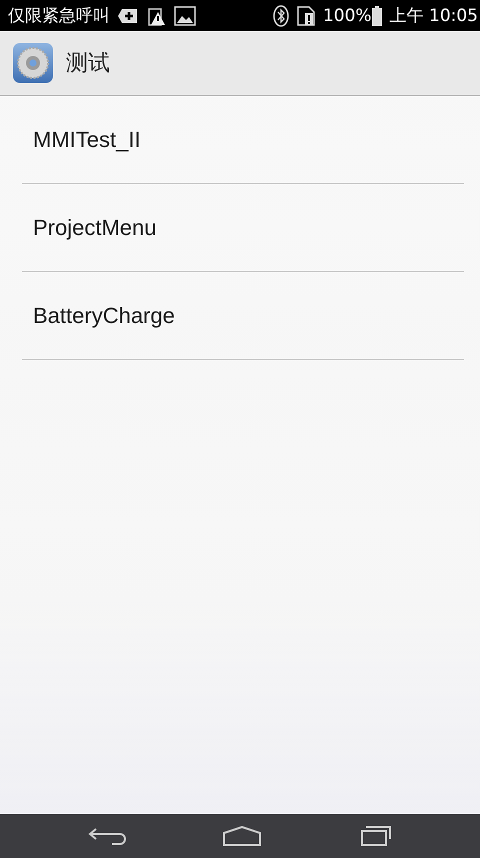  Describe the element at coordinates (434, 16) in the screenshot. I see `clock-text: 上午 10:05` at that location.